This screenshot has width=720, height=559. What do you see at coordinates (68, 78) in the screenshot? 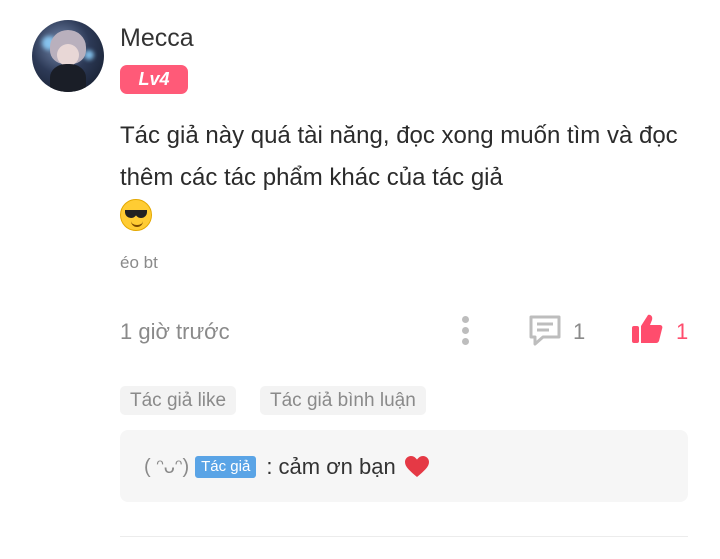
I see `avatar-body` at bounding box center [68, 78].